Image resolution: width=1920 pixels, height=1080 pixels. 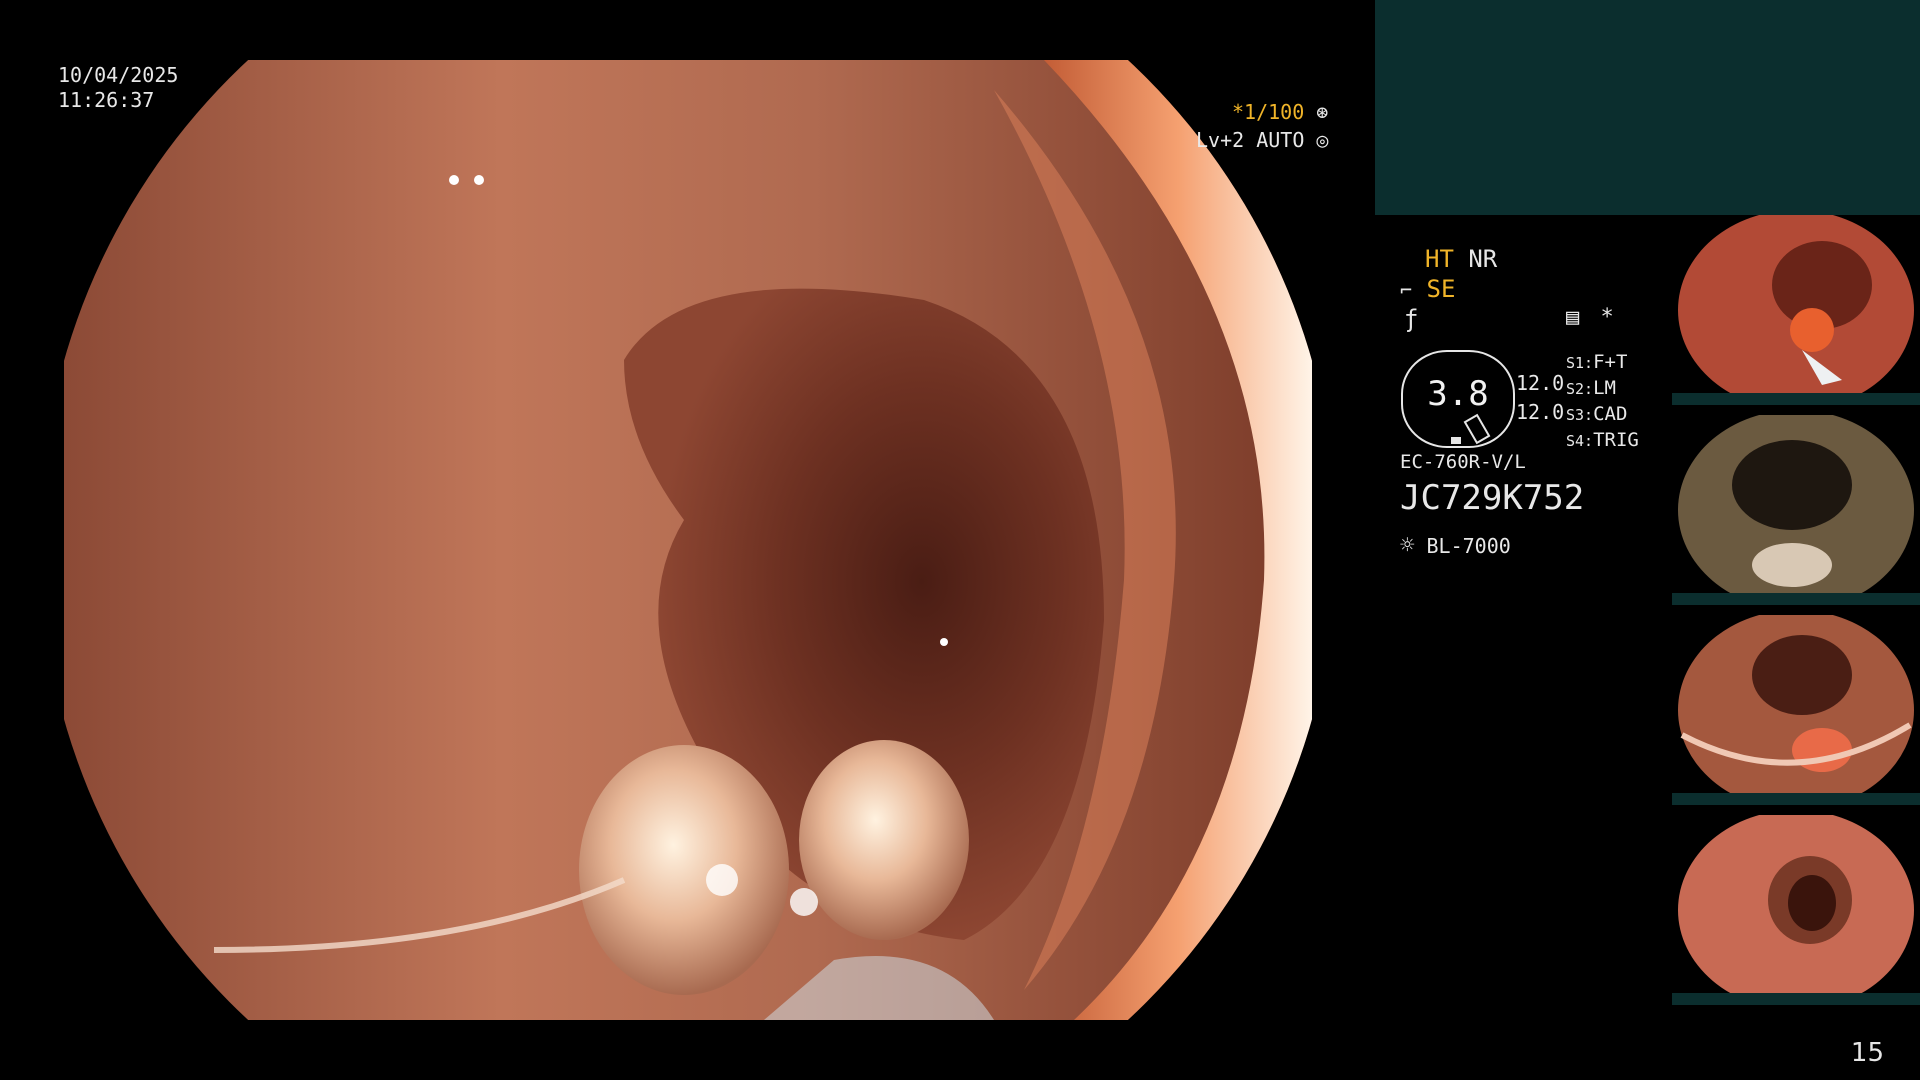 What do you see at coordinates (1580, 441) in the screenshot?
I see `switch-key: S4:` at bounding box center [1580, 441].